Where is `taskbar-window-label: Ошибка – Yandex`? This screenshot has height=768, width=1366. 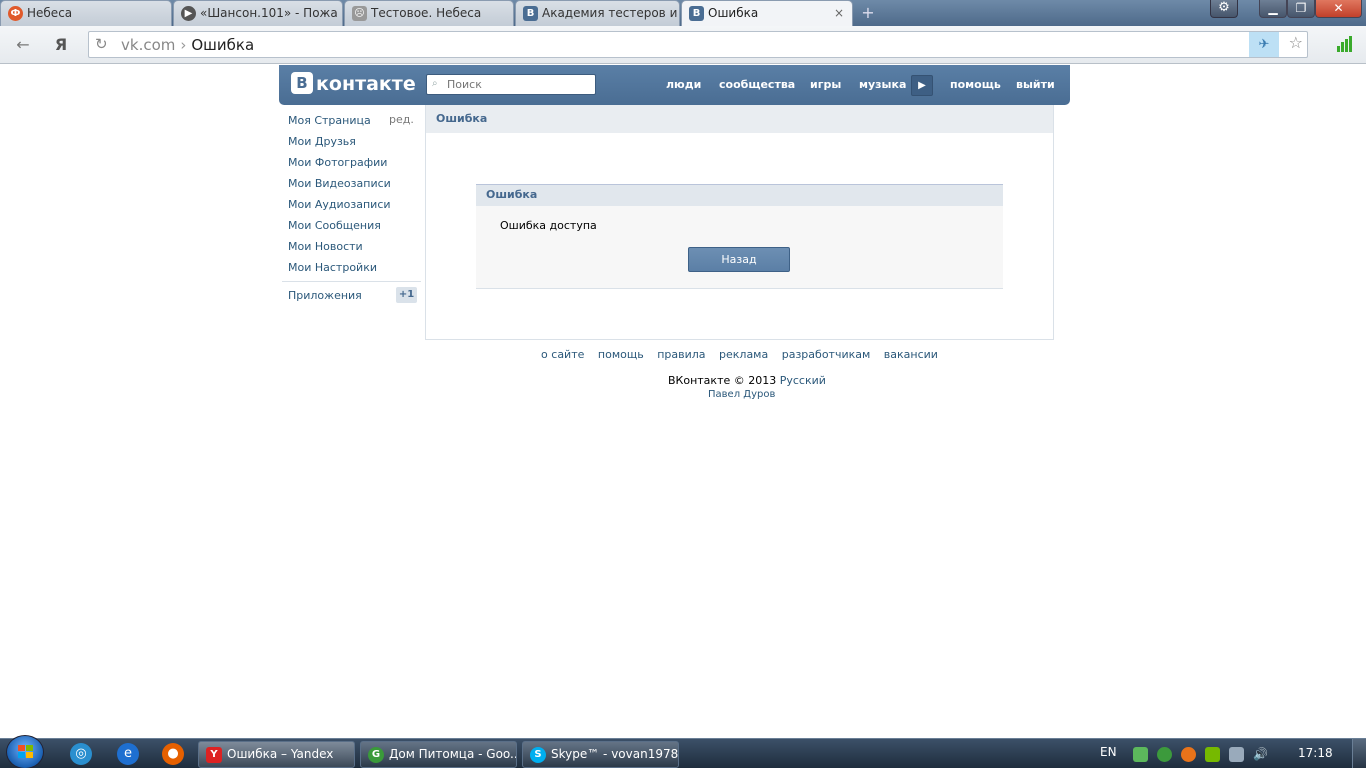 taskbar-window-label: Ошибка – Yandex is located at coordinates (280, 754).